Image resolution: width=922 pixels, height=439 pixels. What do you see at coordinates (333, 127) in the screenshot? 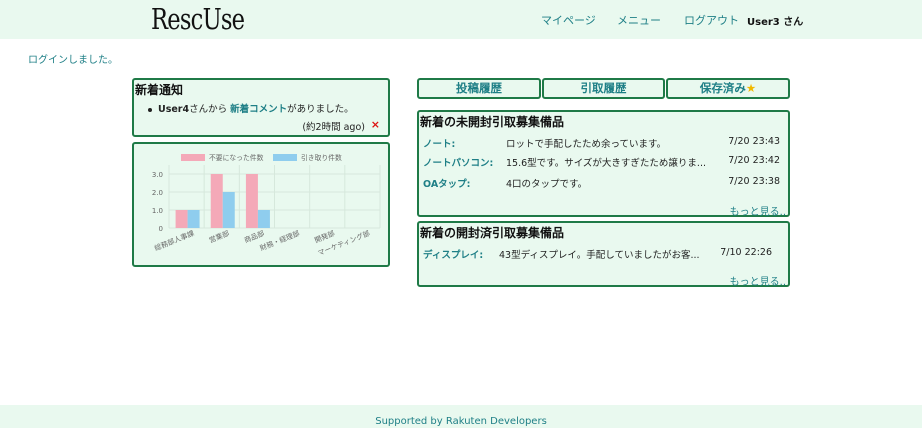
I see `notification-time: (約2時間 ago)` at bounding box center [333, 127].